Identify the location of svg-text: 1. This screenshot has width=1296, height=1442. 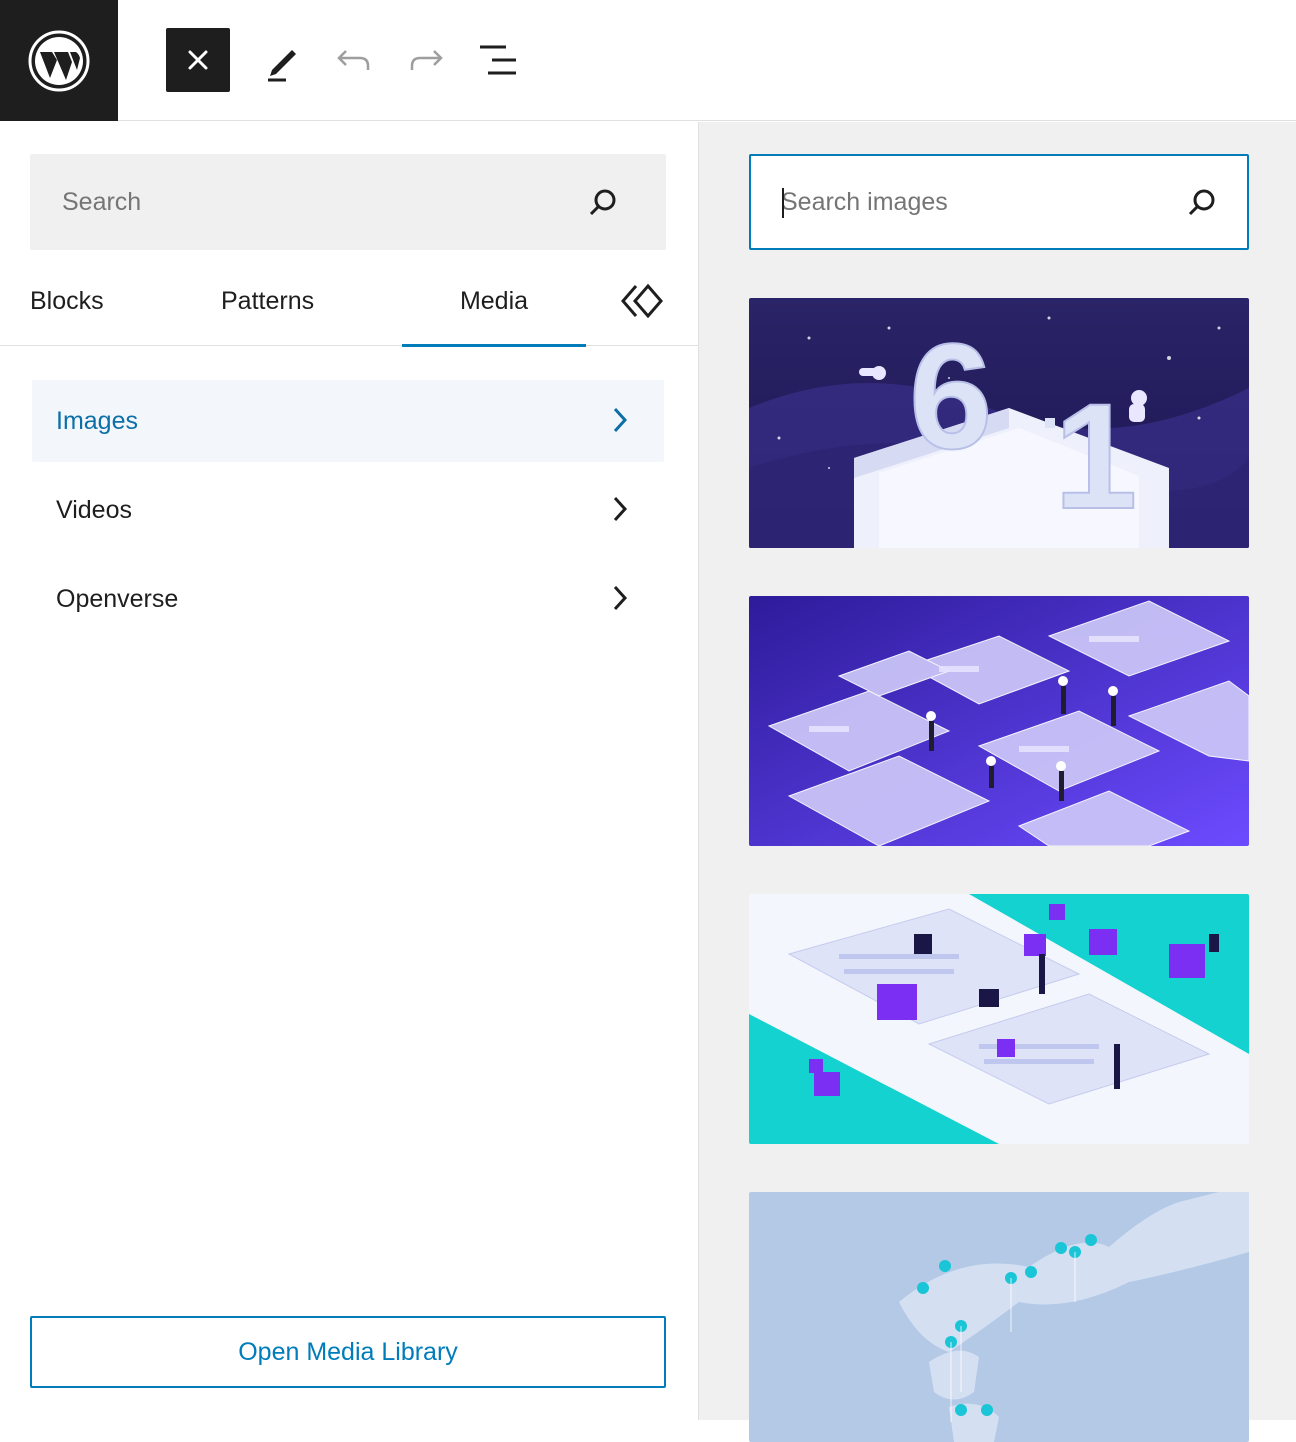
(1095, 456).